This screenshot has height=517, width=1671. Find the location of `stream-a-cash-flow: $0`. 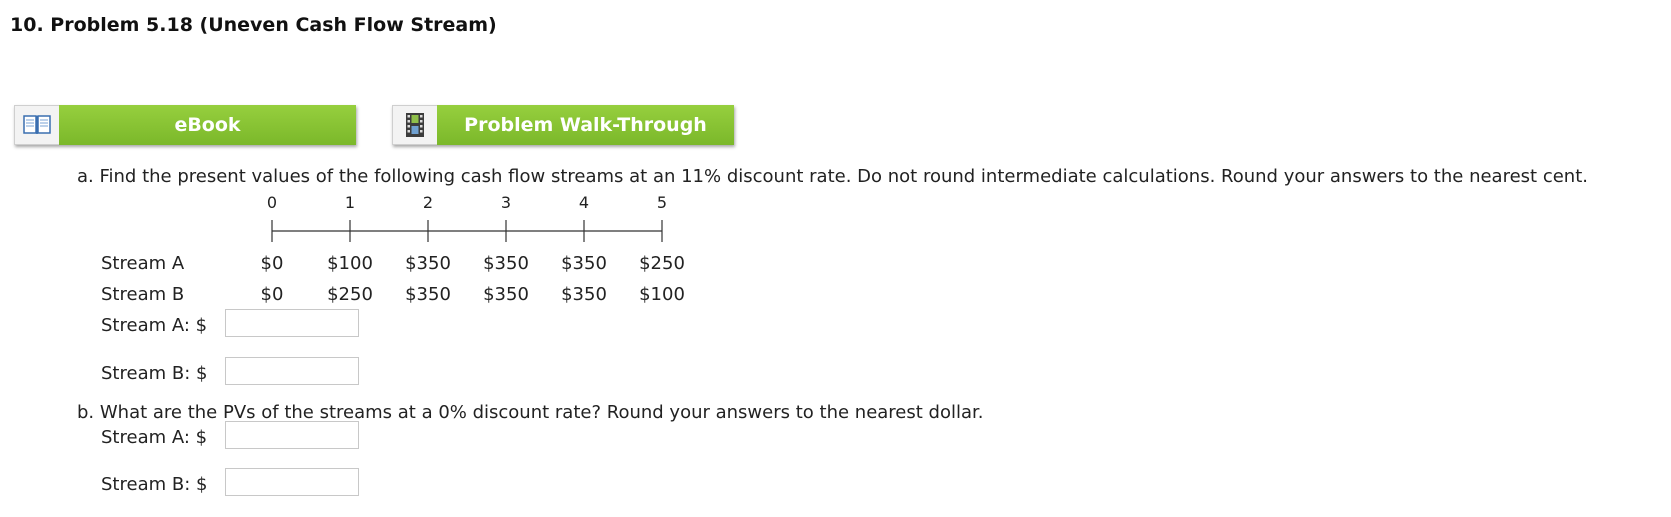

stream-a-cash-flow: $0 is located at coordinates (272, 263).